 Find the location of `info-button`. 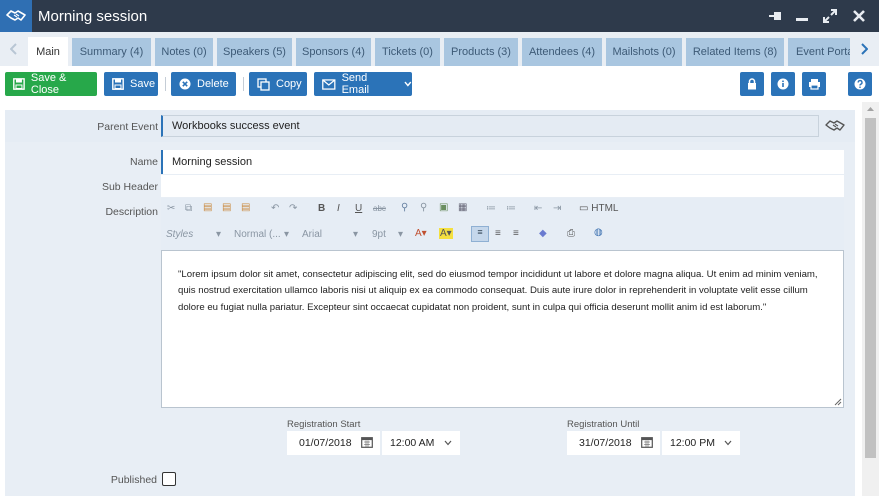

info-button is located at coordinates (783, 84).